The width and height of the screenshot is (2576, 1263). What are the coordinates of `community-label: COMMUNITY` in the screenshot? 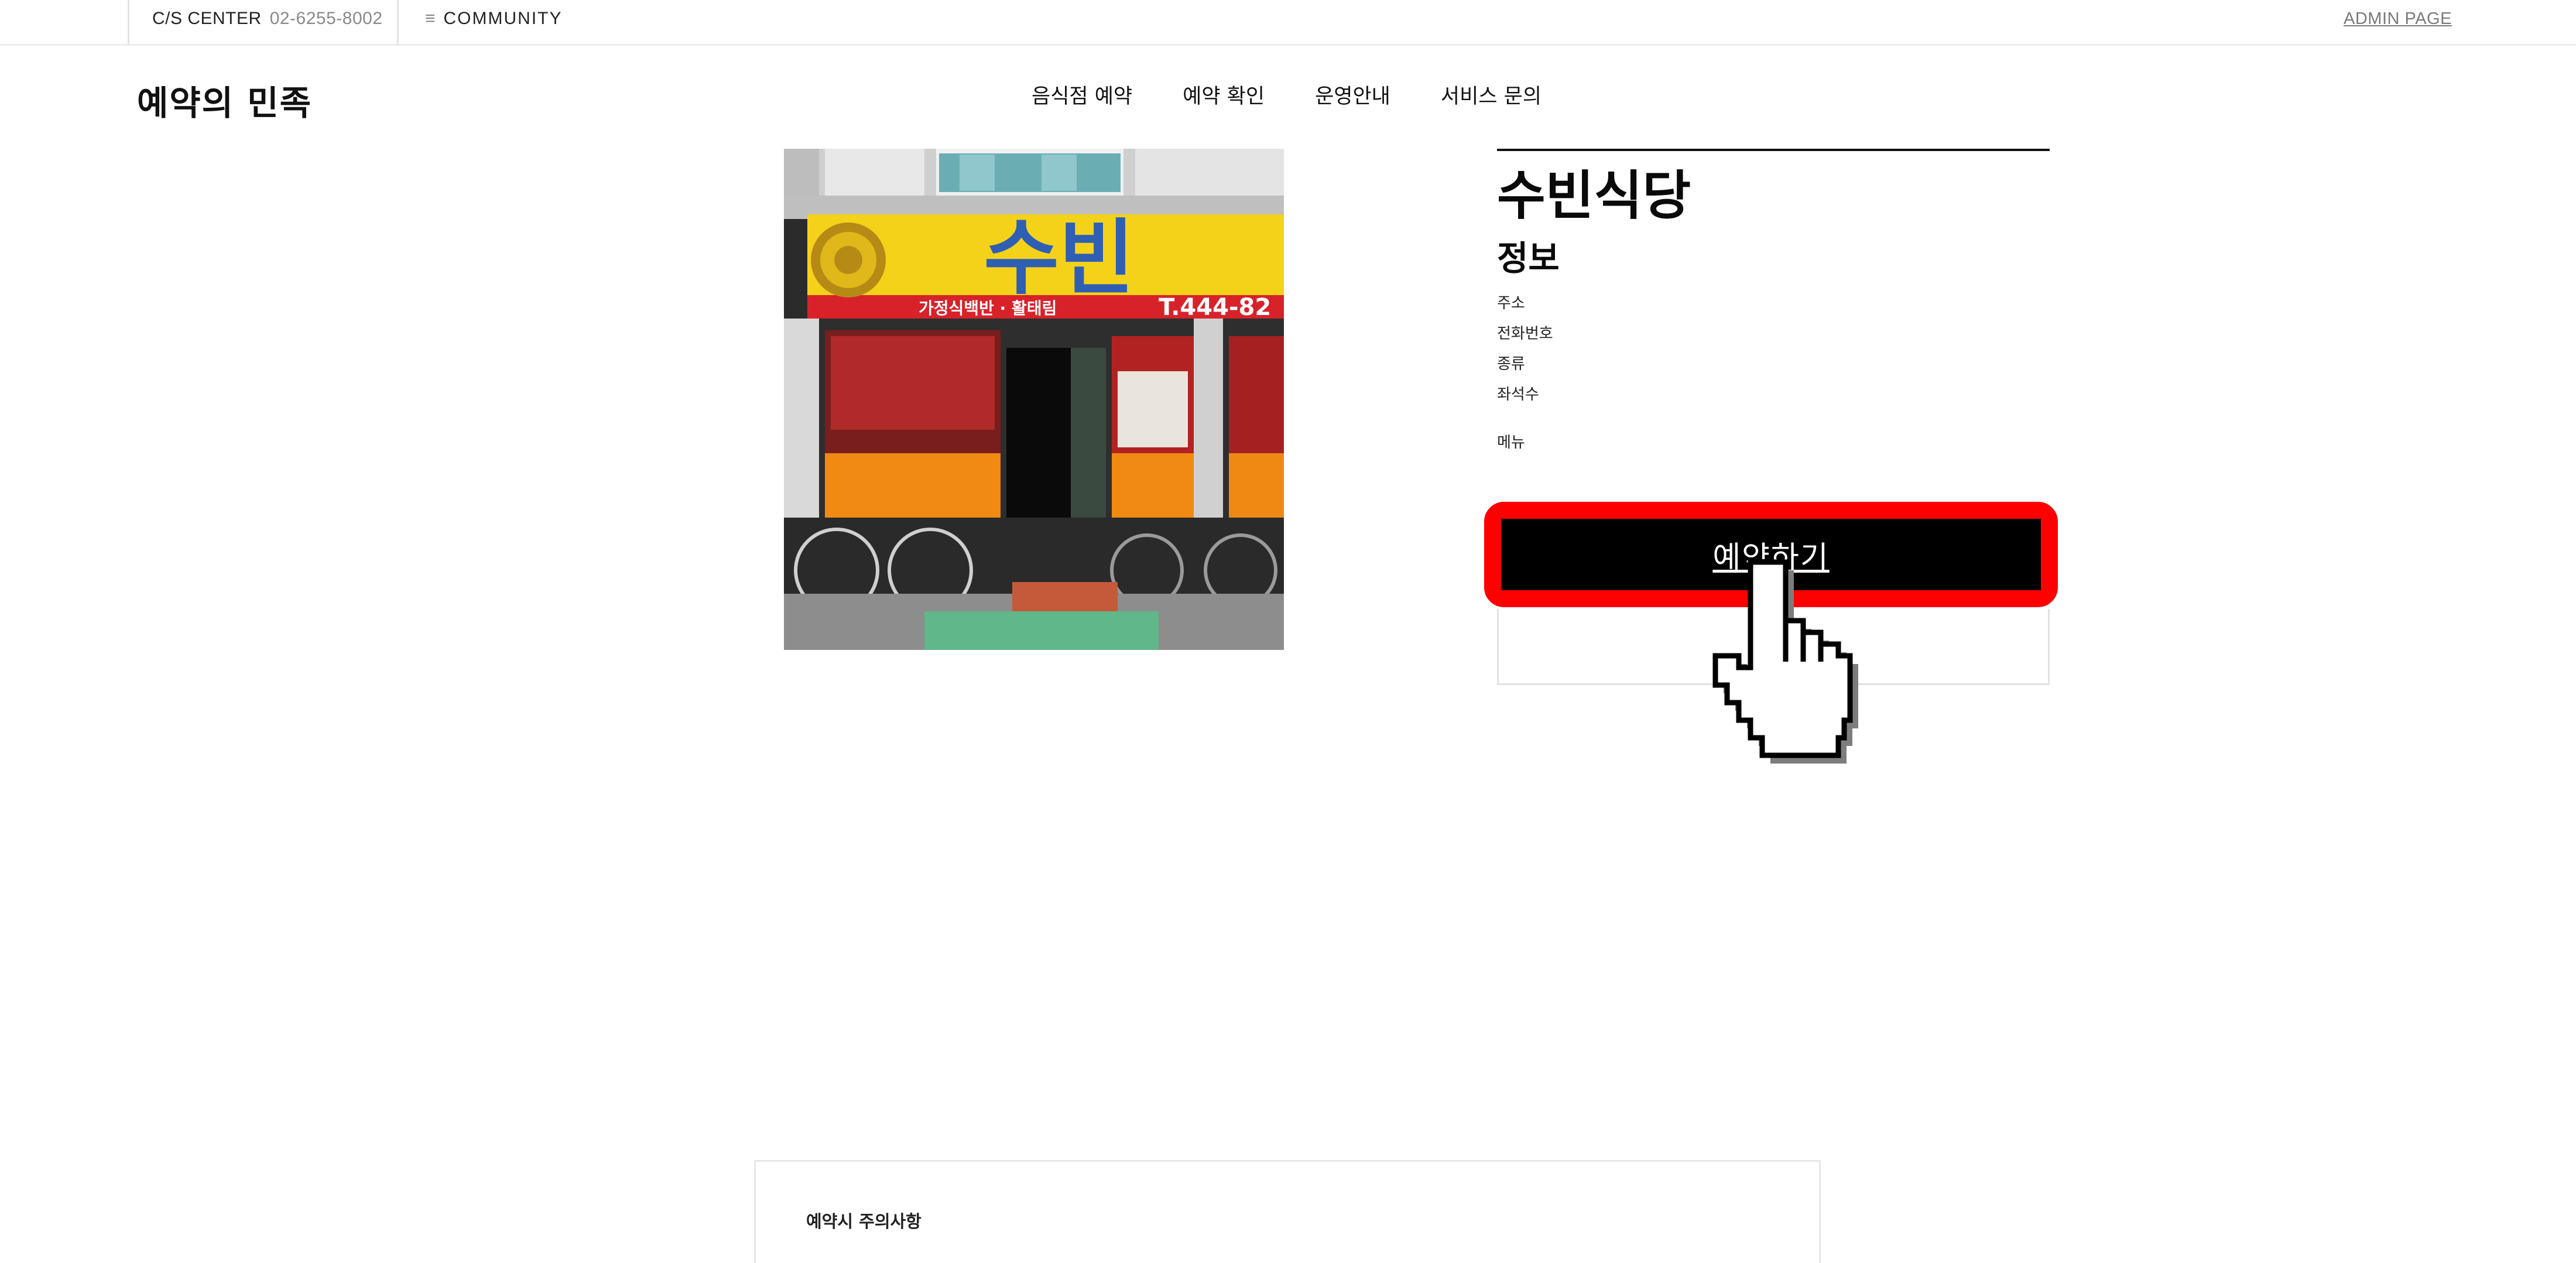 It's located at (503, 18).